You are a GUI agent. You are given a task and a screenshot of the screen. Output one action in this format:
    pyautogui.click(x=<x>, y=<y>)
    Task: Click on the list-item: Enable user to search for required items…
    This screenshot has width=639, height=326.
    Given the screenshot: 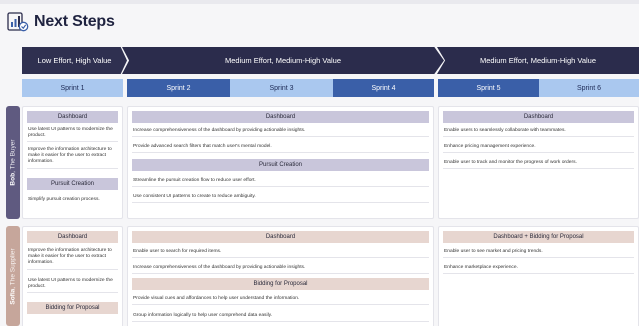 What is the action you would take?
    pyautogui.click(x=280, y=253)
    